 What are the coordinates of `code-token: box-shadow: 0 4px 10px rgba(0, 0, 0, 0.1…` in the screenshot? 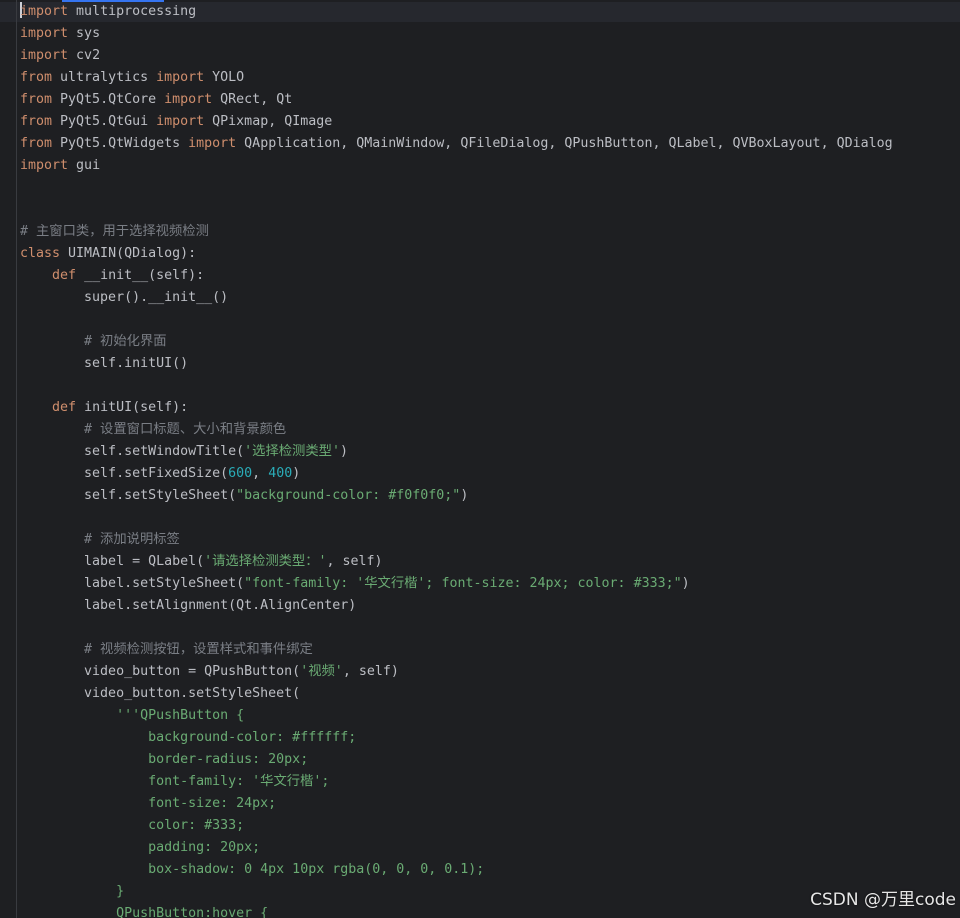 It's located at (252, 869).